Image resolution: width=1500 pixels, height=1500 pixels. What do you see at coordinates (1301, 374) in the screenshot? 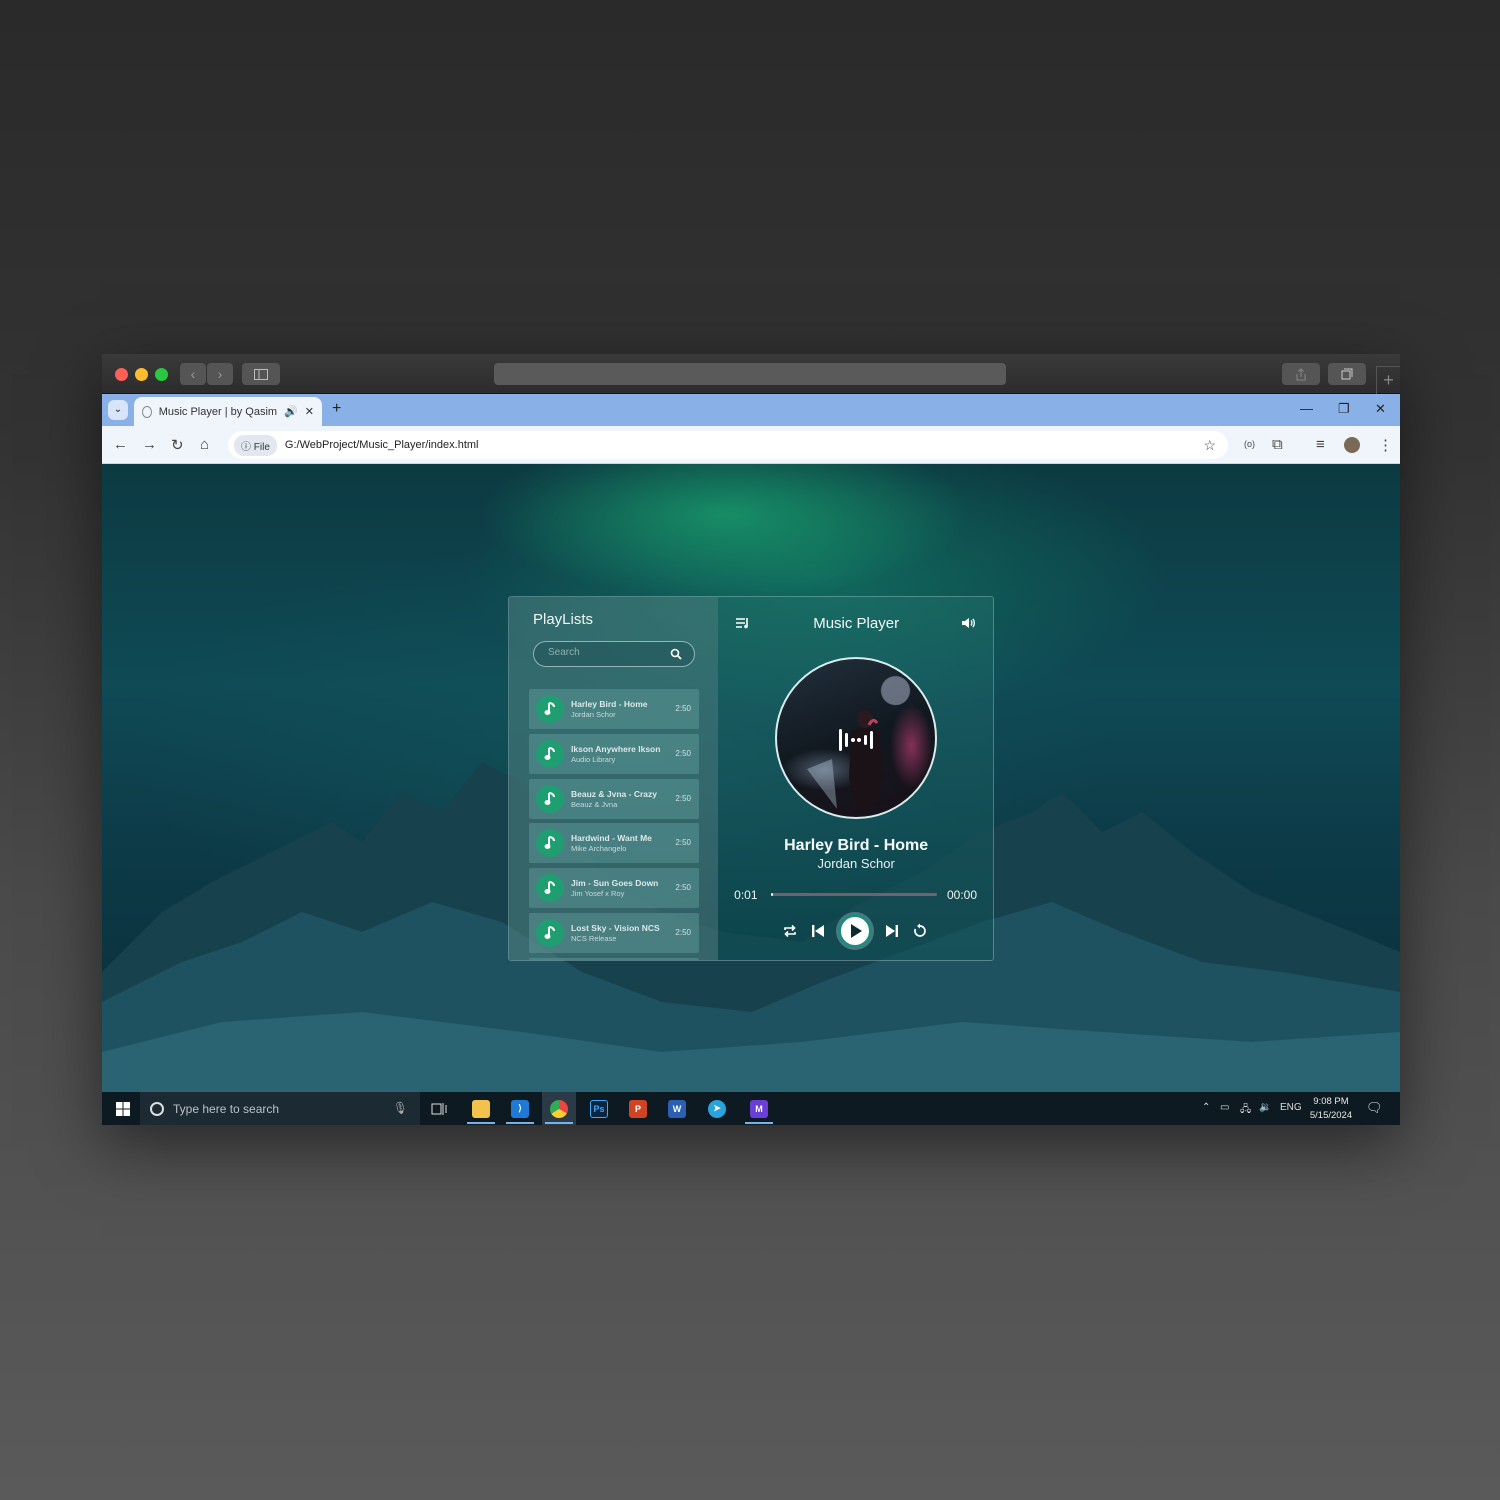
I see `share-icon` at bounding box center [1301, 374].